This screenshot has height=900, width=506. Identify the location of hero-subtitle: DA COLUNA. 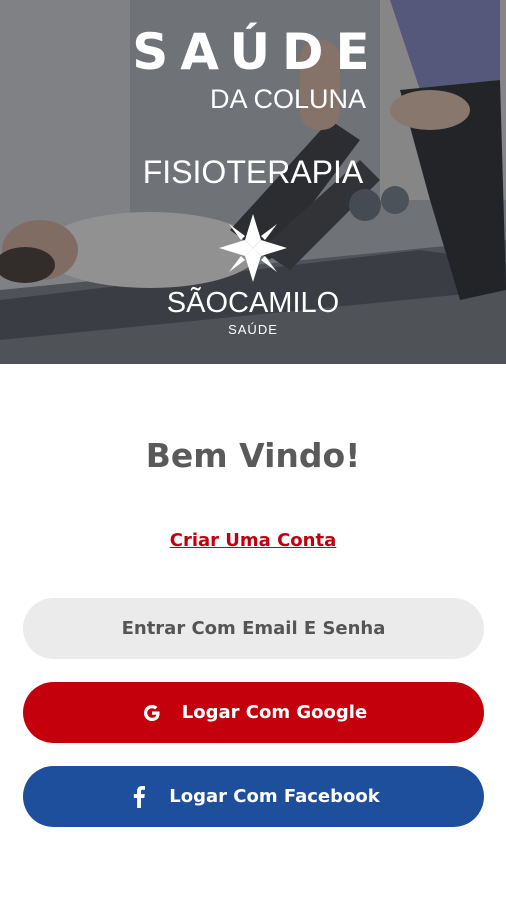
(288, 99).